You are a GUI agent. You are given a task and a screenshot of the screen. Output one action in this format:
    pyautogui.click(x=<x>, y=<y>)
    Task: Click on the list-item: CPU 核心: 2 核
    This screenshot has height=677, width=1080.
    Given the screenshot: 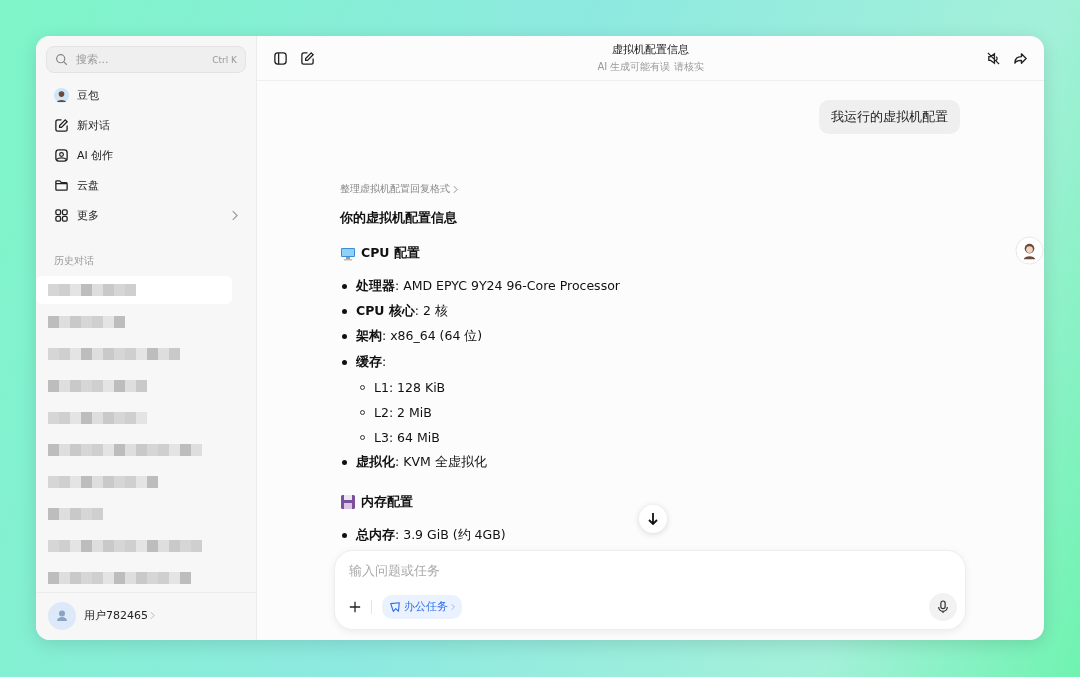 What is the action you would take?
    pyautogui.click(x=402, y=312)
    